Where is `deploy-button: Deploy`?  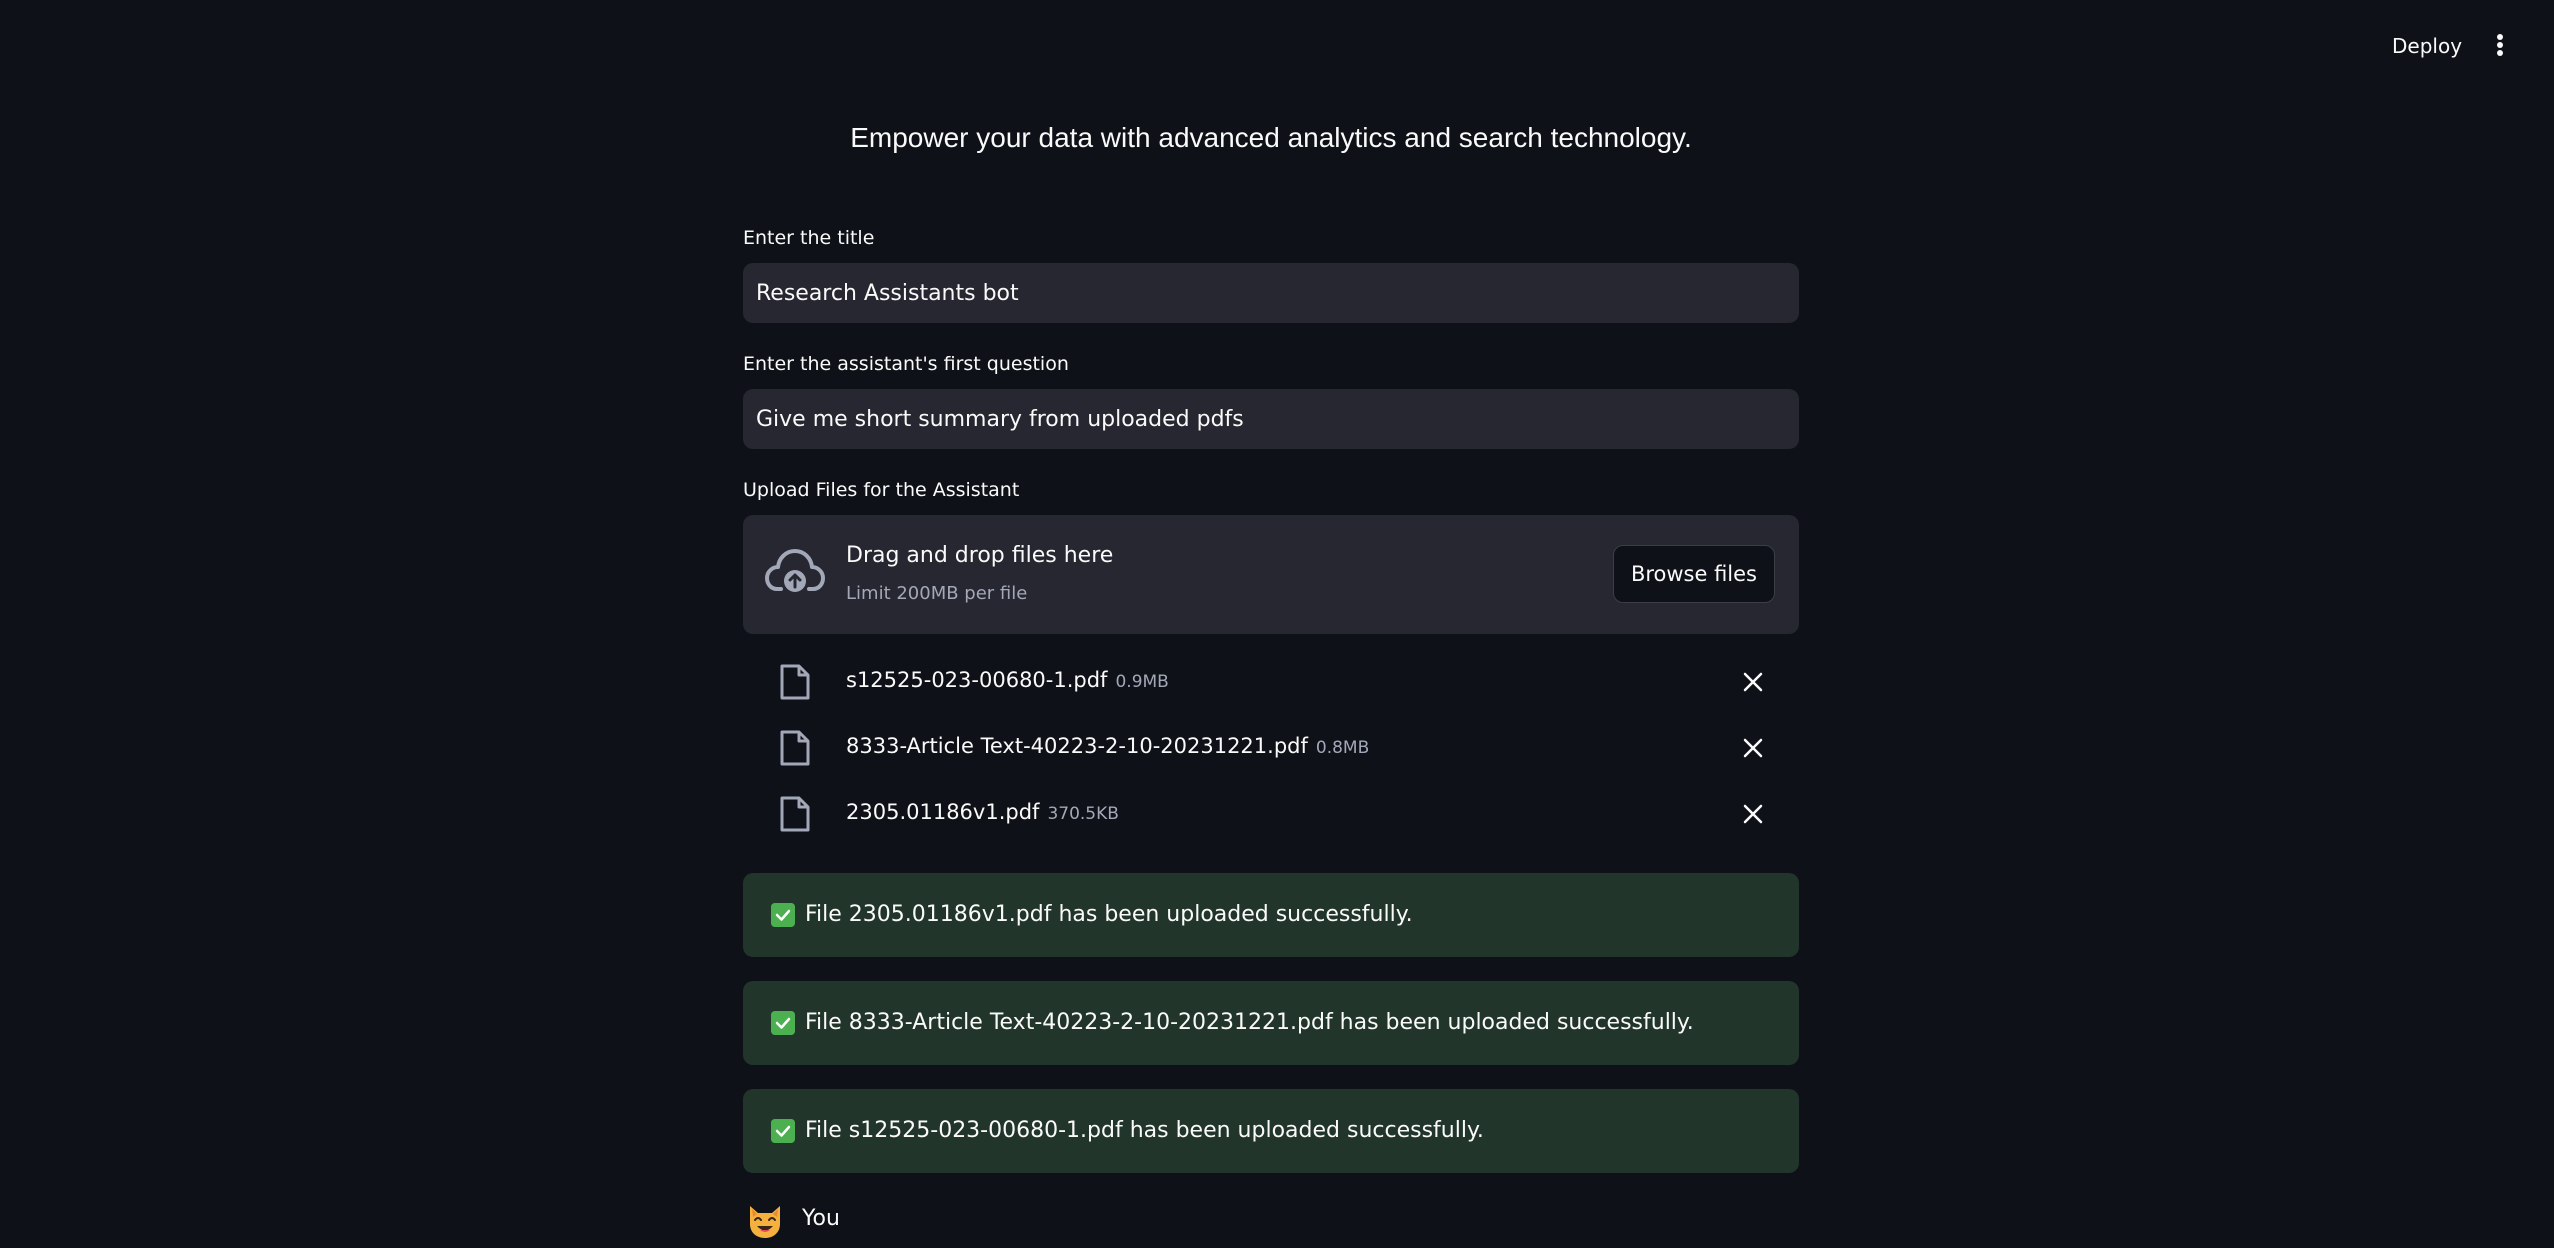
deploy-button: Deploy is located at coordinates (2427, 46).